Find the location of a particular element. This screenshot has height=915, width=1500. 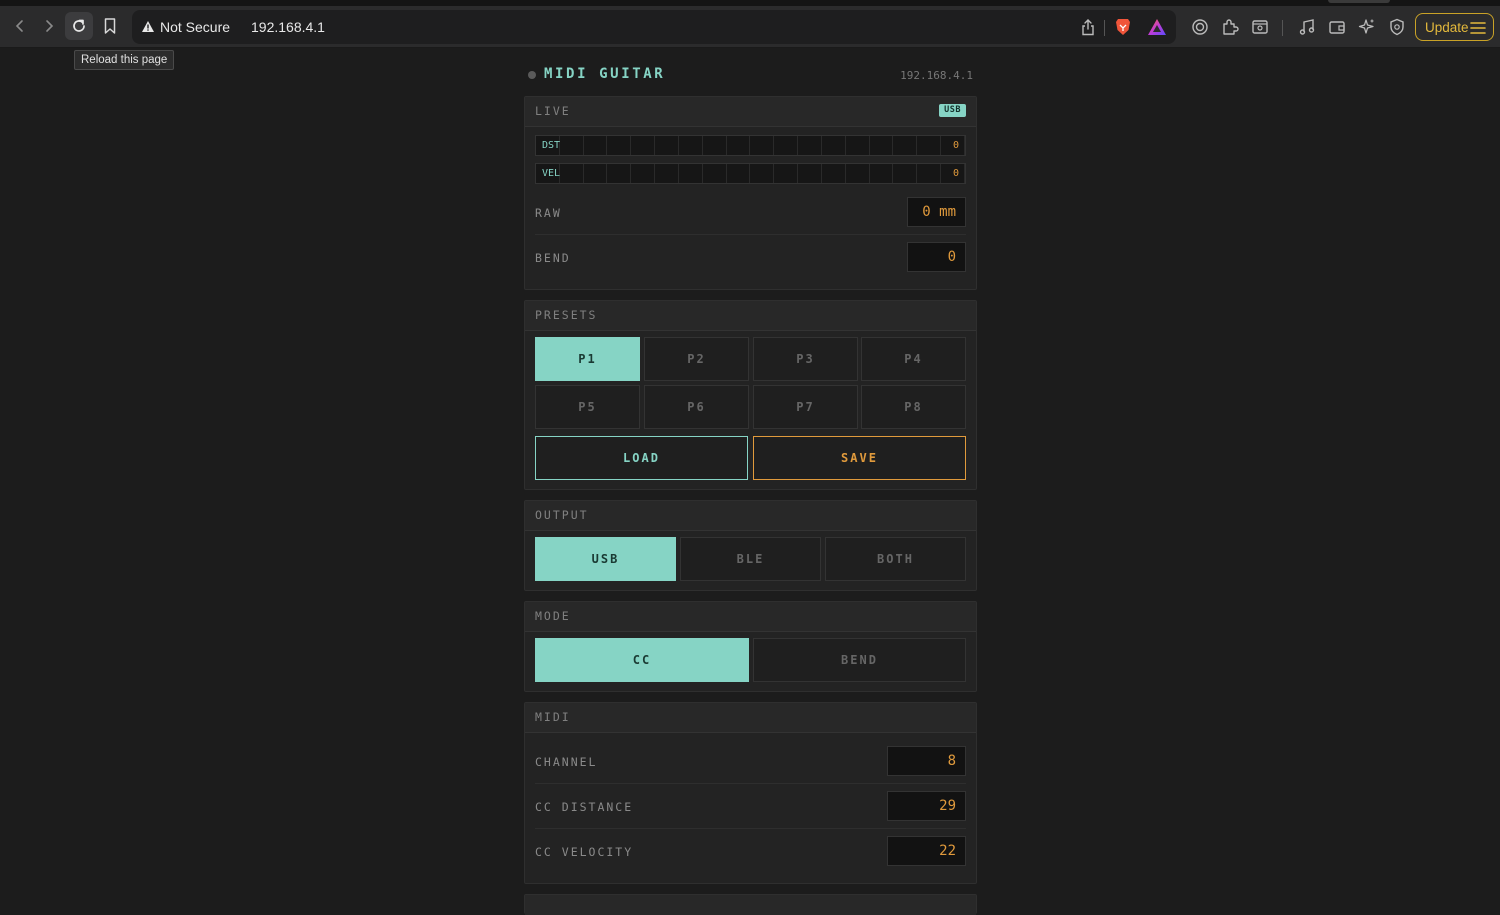

velocity-meter: VEL 0 is located at coordinates (750, 173).